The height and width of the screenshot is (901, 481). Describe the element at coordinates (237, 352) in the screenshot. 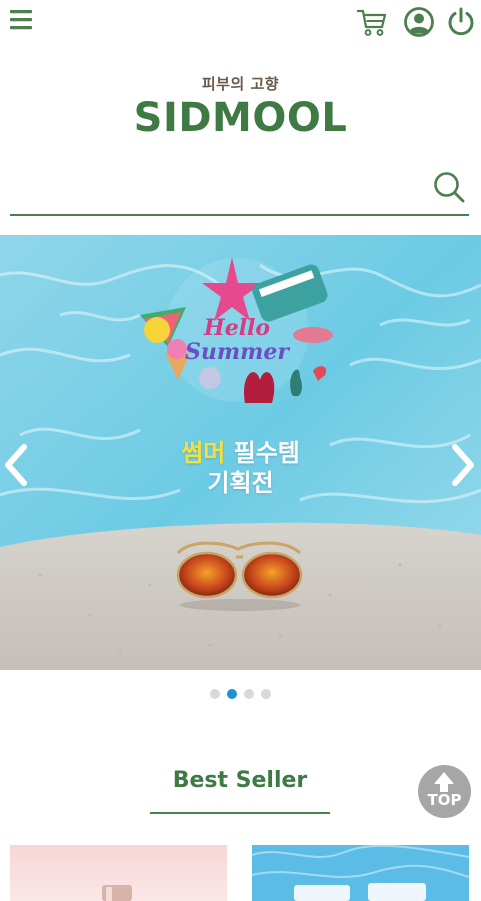

I see `svg-text: Summer` at that location.